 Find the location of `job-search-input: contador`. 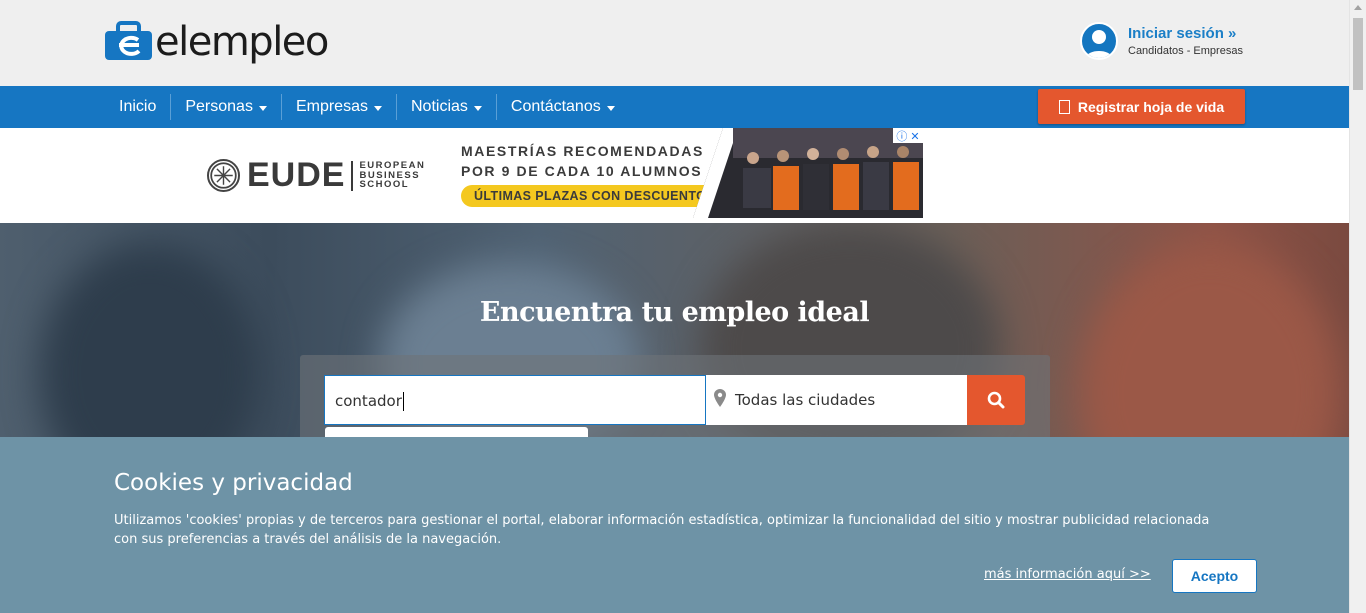

job-search-input: contador is located at coordinates (515, 400).